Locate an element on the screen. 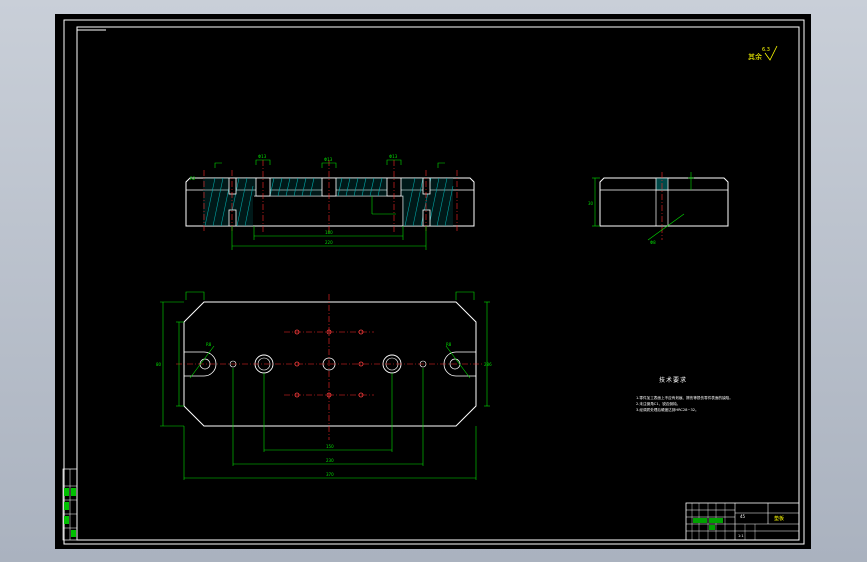 Image resolution: width=867 pixels, height=562 pixels. notes-title: 技术要求 is located at coordinates (673, 380).